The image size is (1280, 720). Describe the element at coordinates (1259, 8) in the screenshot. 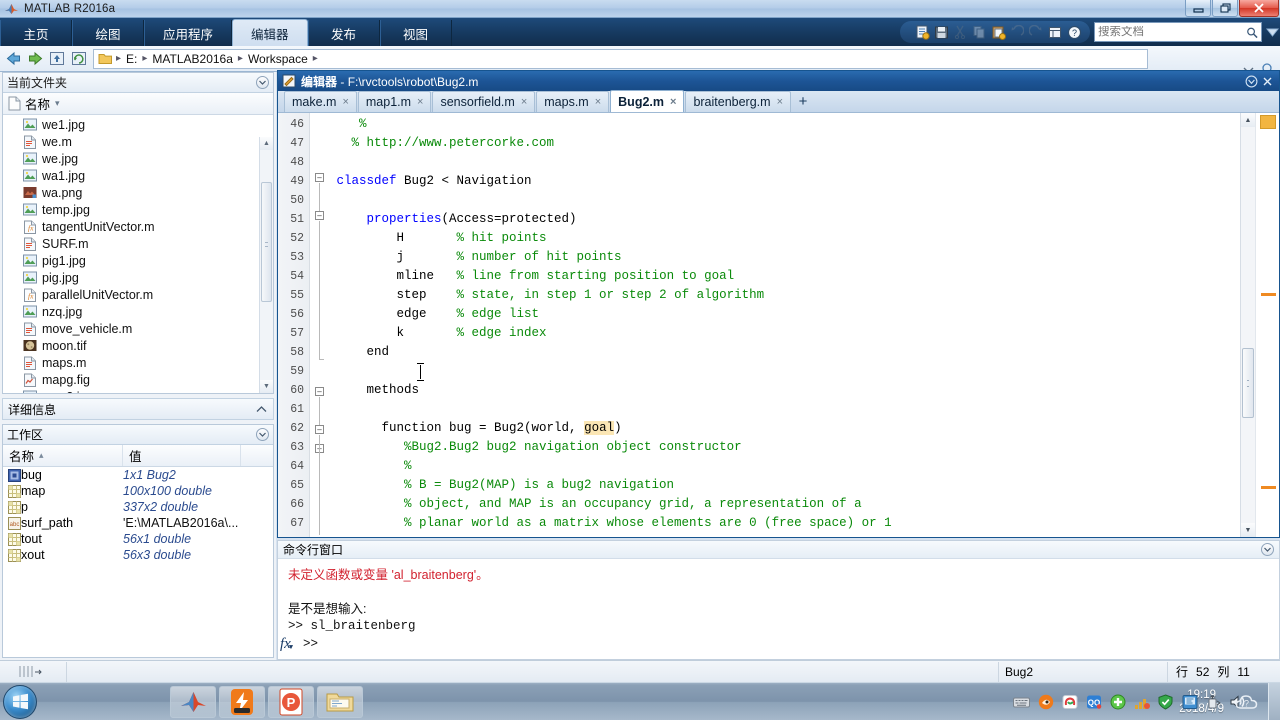

I see `close-button` at that location.